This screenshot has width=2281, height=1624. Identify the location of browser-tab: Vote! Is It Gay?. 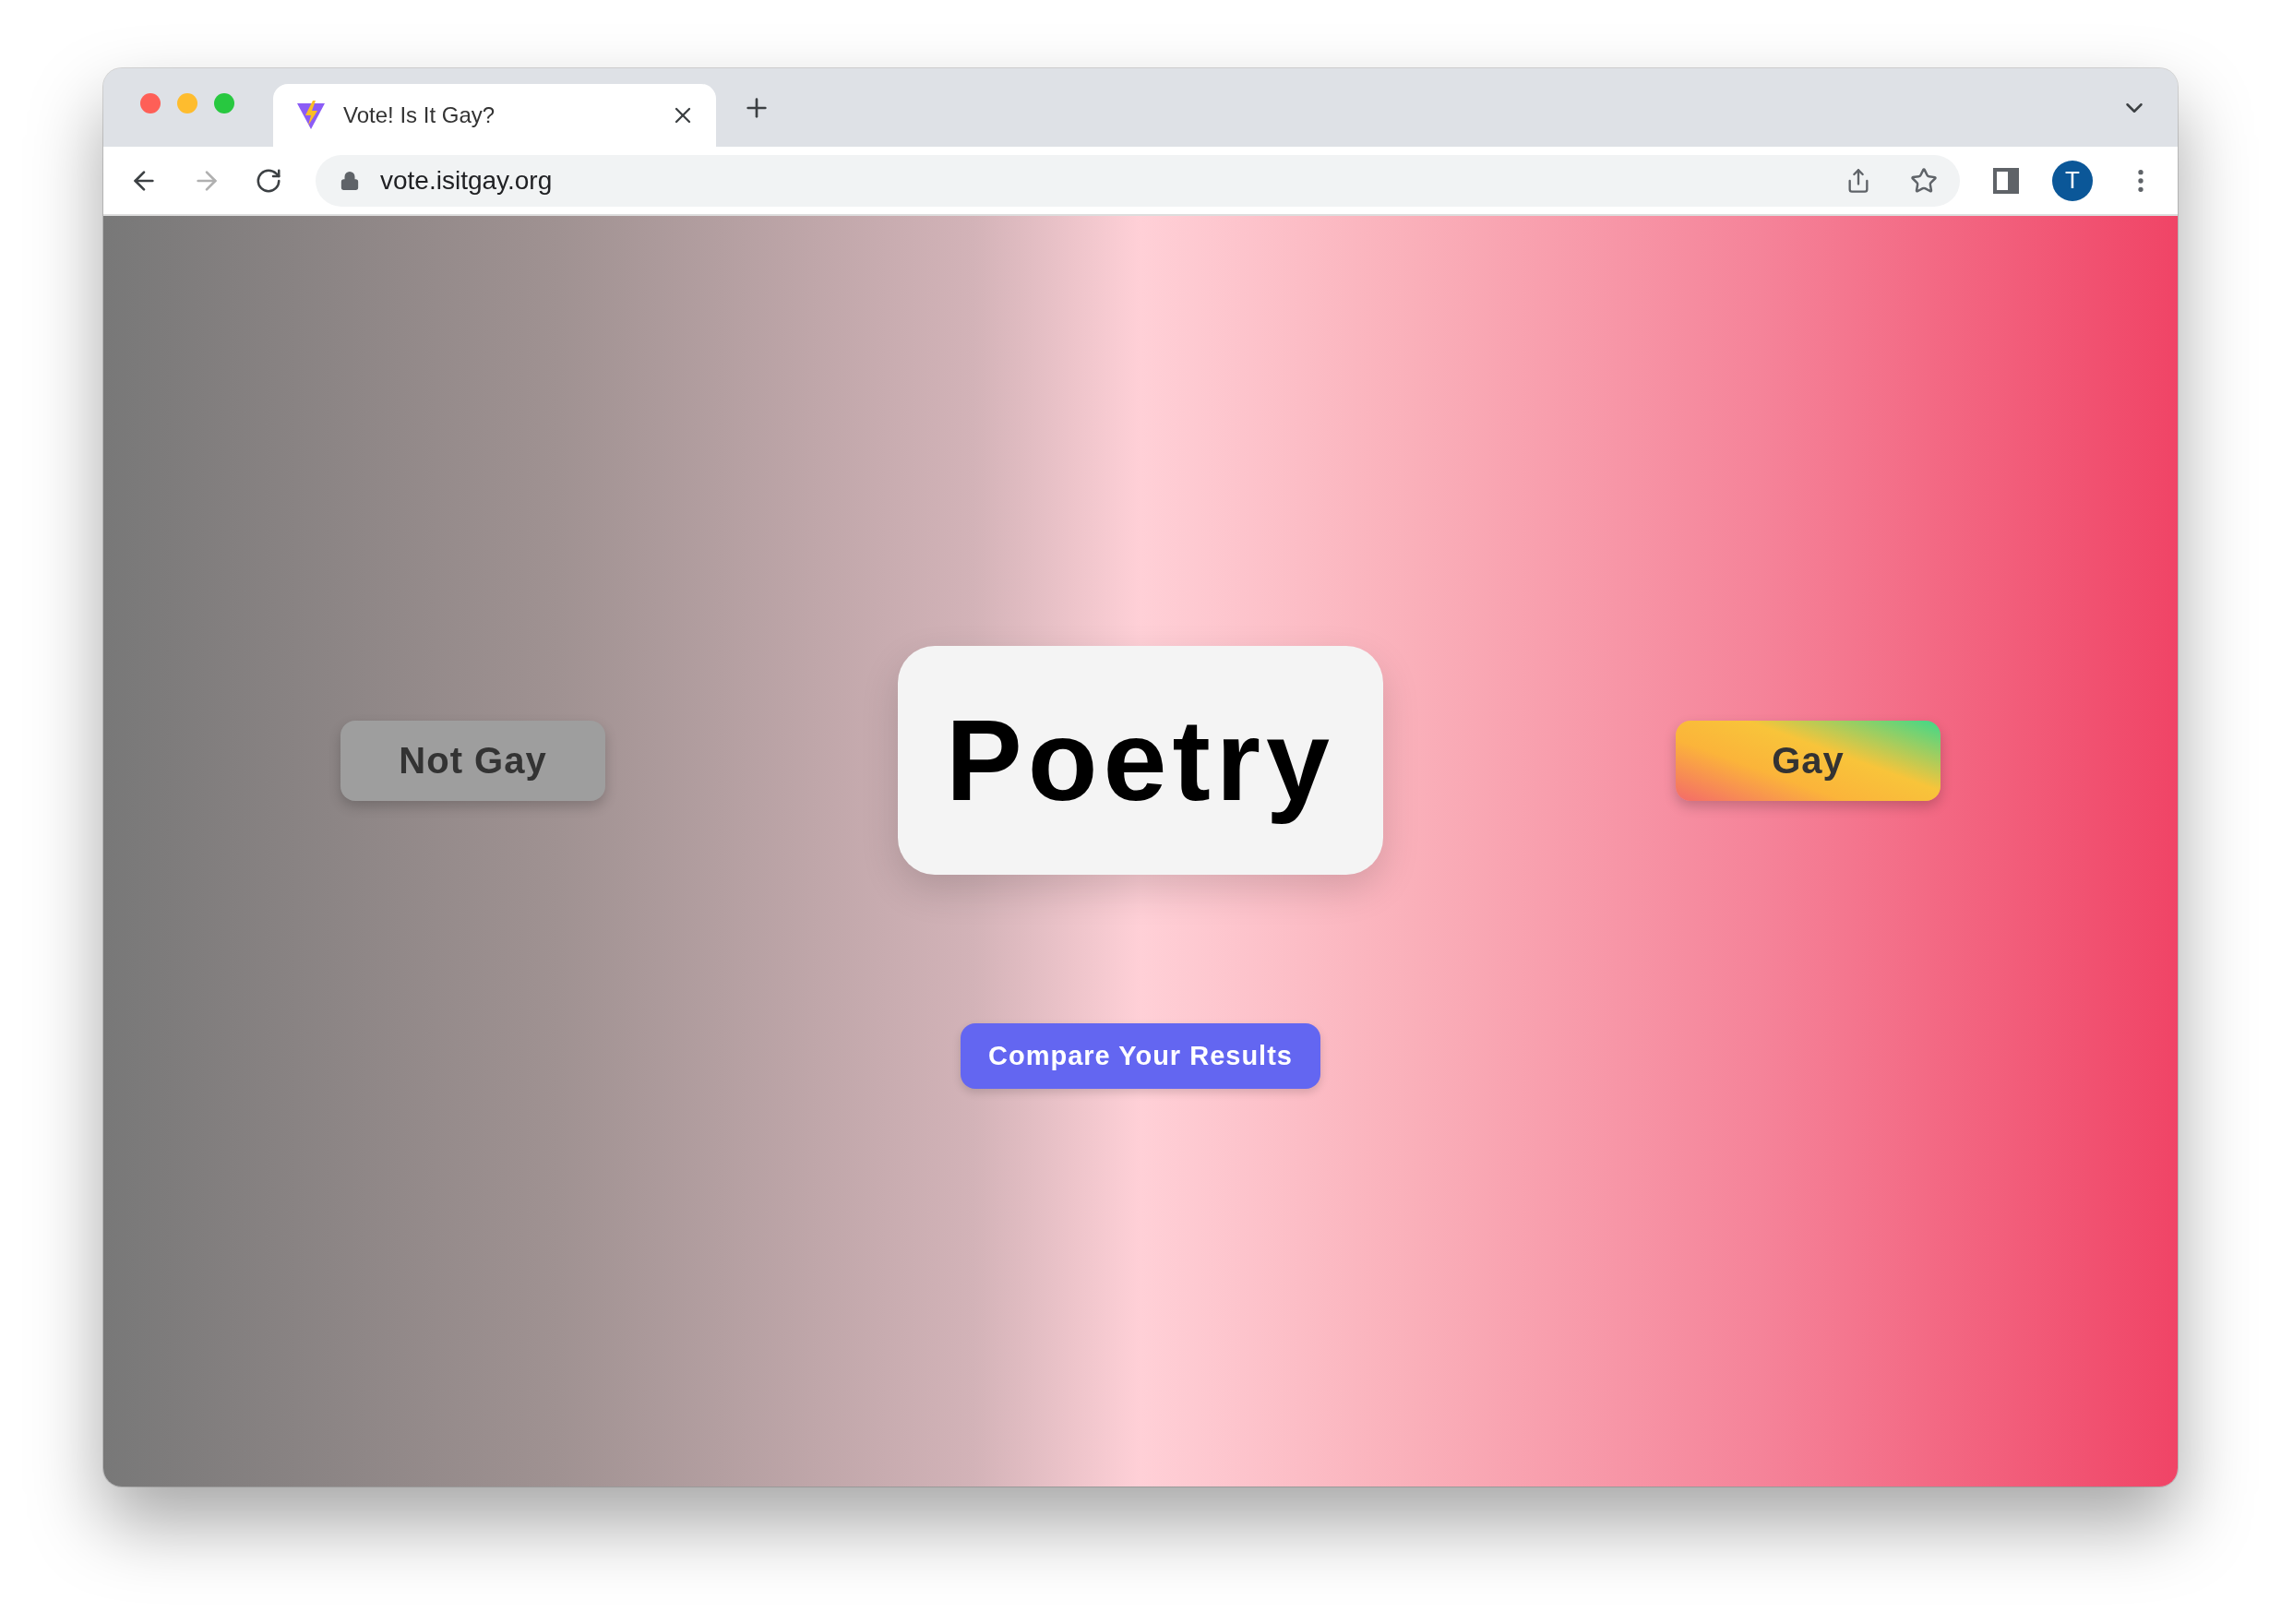
(495, 115).